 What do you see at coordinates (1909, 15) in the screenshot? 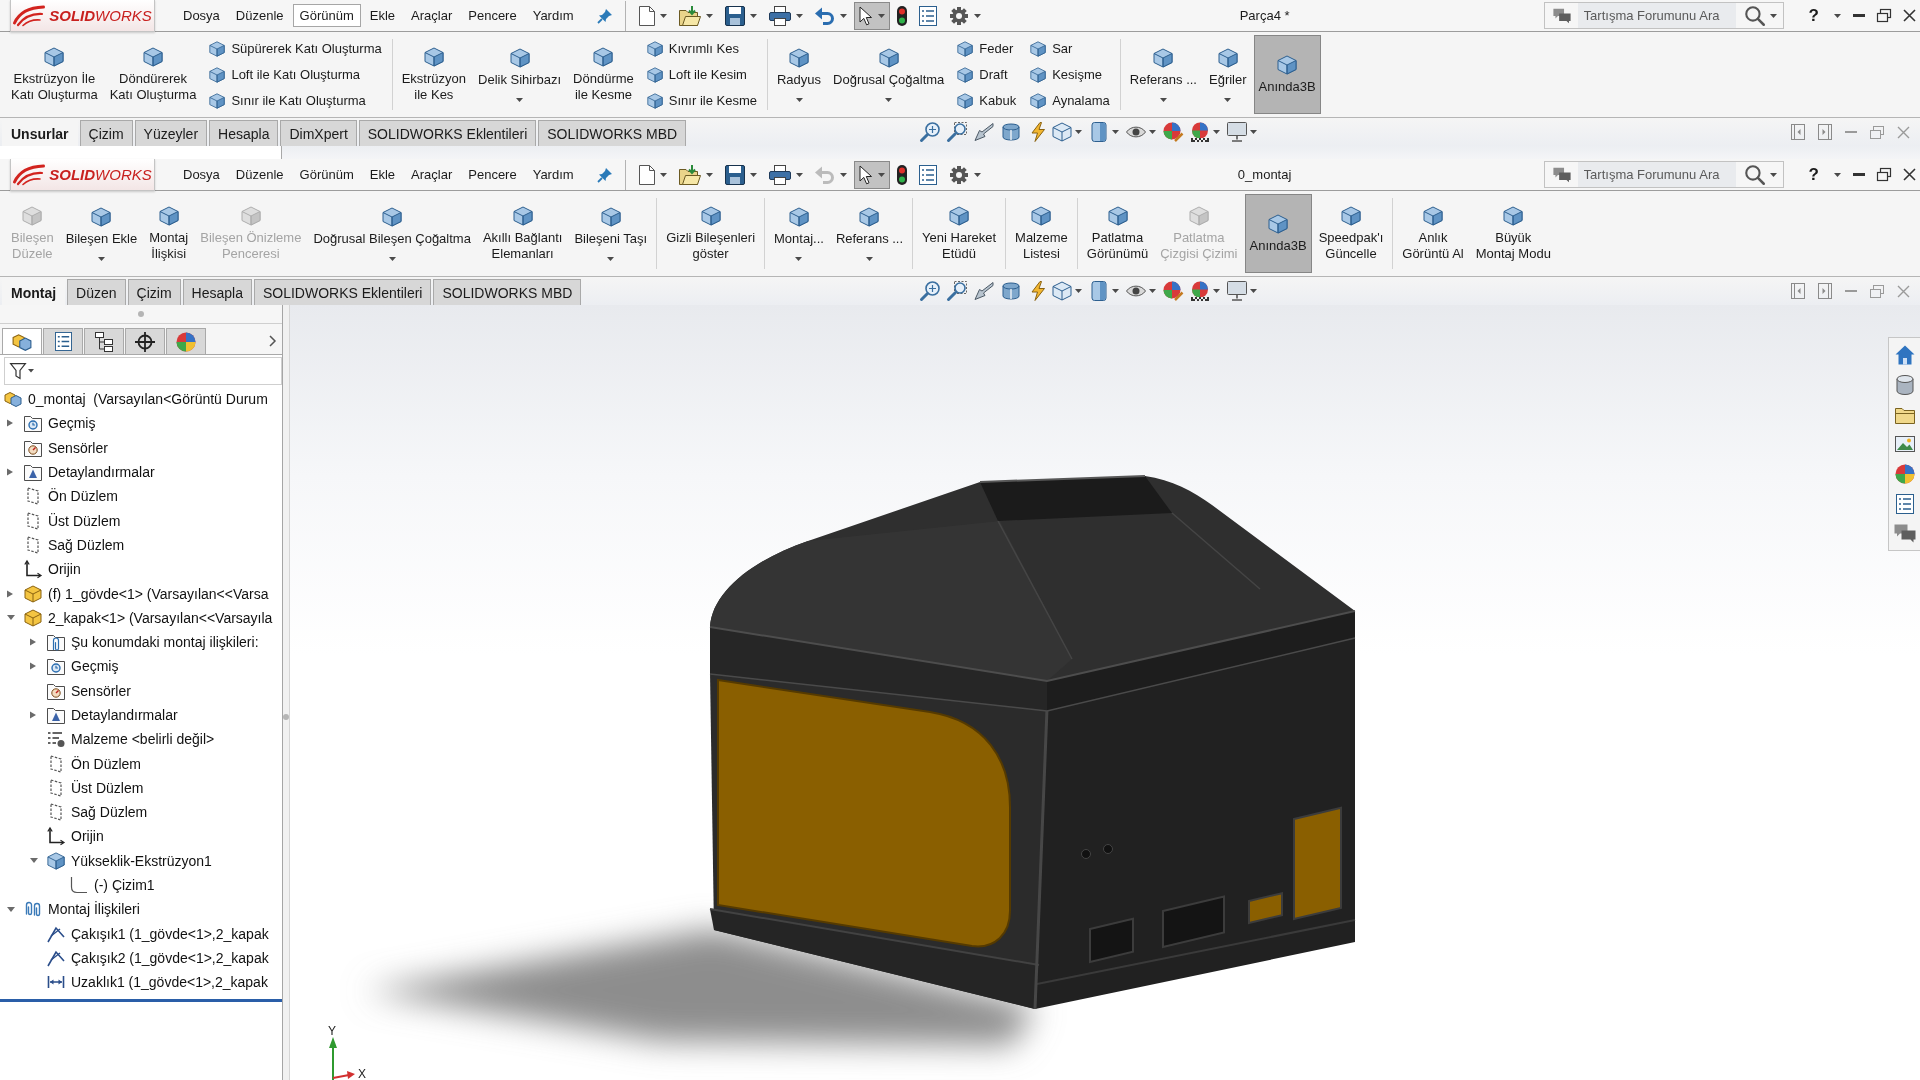
I see `close-icon` at bounding box center [1909, 15].